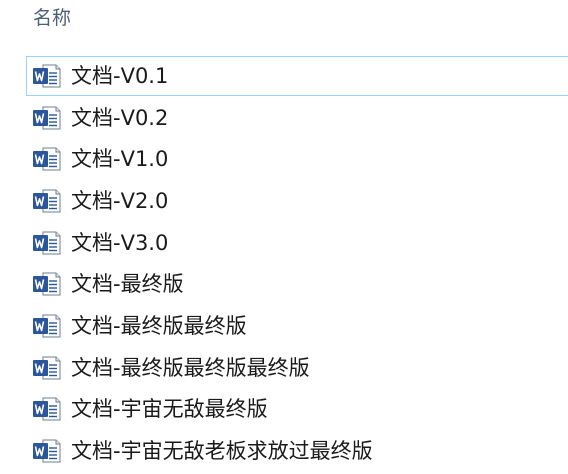 This screenshot has height=474, width=568. What do you see at coordinates (284, 410) in the screenshot?
I see `file-row: 文档-宇宙无敌最终版` at bounding box center [284, 410].